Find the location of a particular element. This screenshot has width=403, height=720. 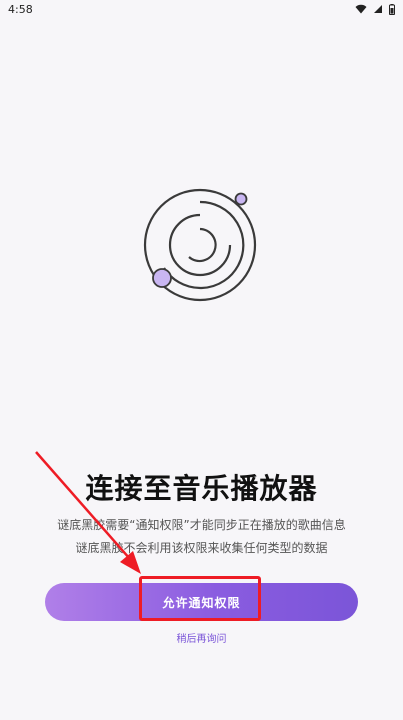

allow-notification-button: 允许通知权限 is located at coordinates (201, 602).